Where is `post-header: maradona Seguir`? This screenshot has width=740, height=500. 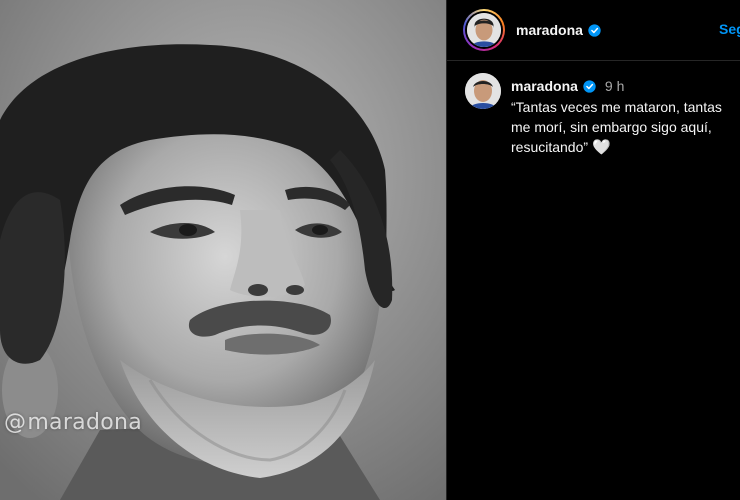
post-header: maradona Seguir is located at coordinates (593, 30).